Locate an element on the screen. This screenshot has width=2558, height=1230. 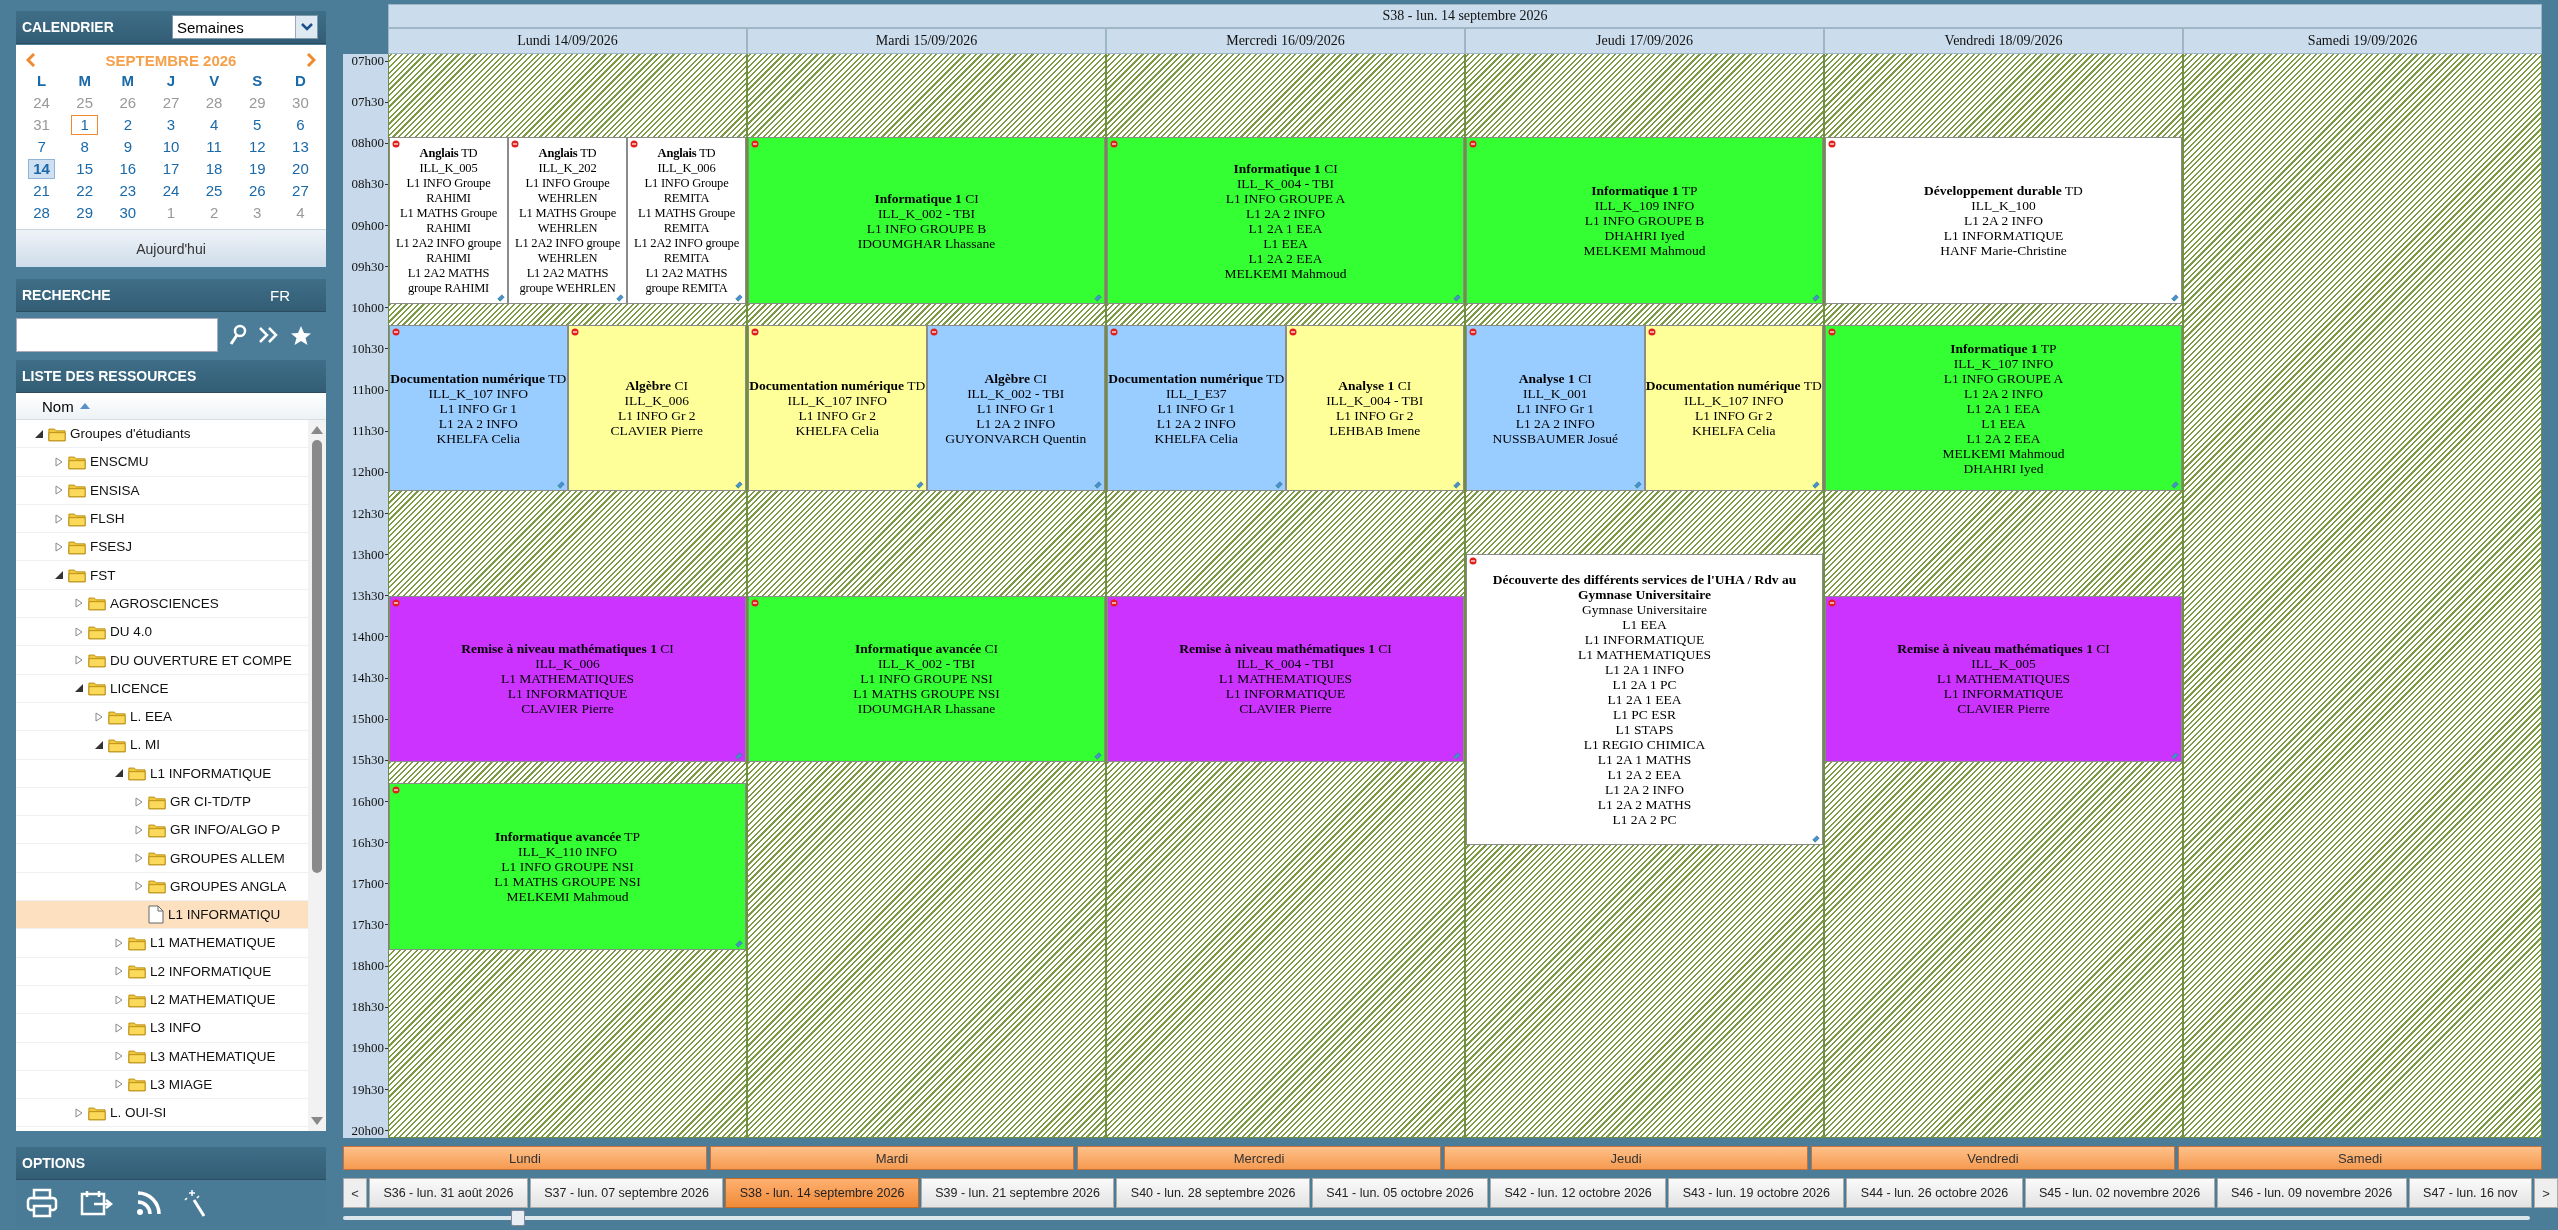
calendar-day: 25 is located at coordinates (214, 191).